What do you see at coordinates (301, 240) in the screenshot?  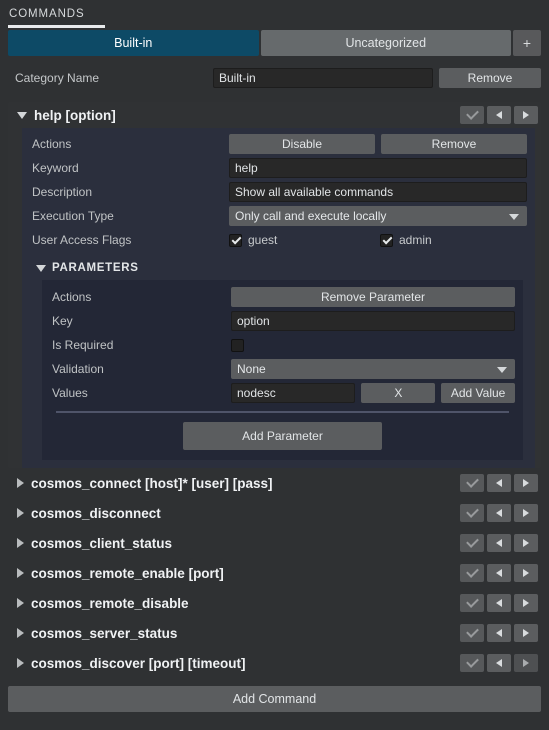 I see `flag-guest: guest` at bounding box center [301, 240].